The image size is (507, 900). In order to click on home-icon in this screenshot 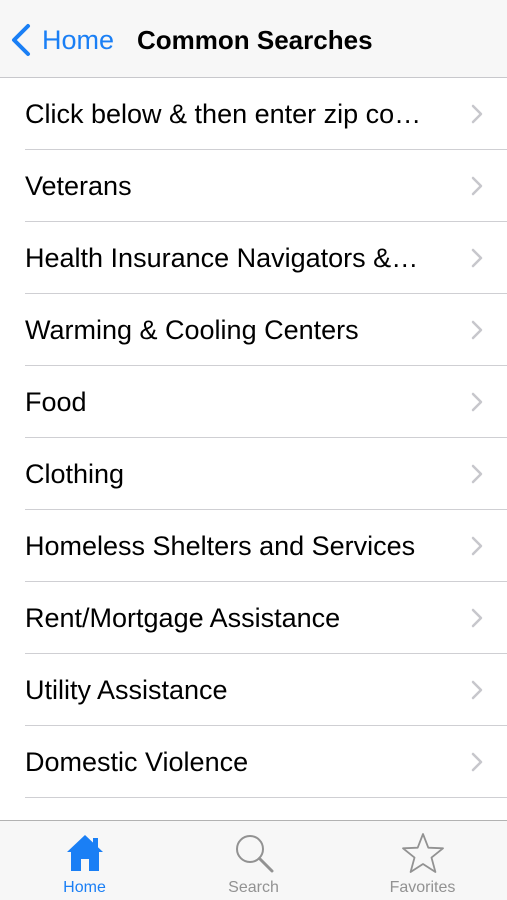, I will do `click(84, 853)`.